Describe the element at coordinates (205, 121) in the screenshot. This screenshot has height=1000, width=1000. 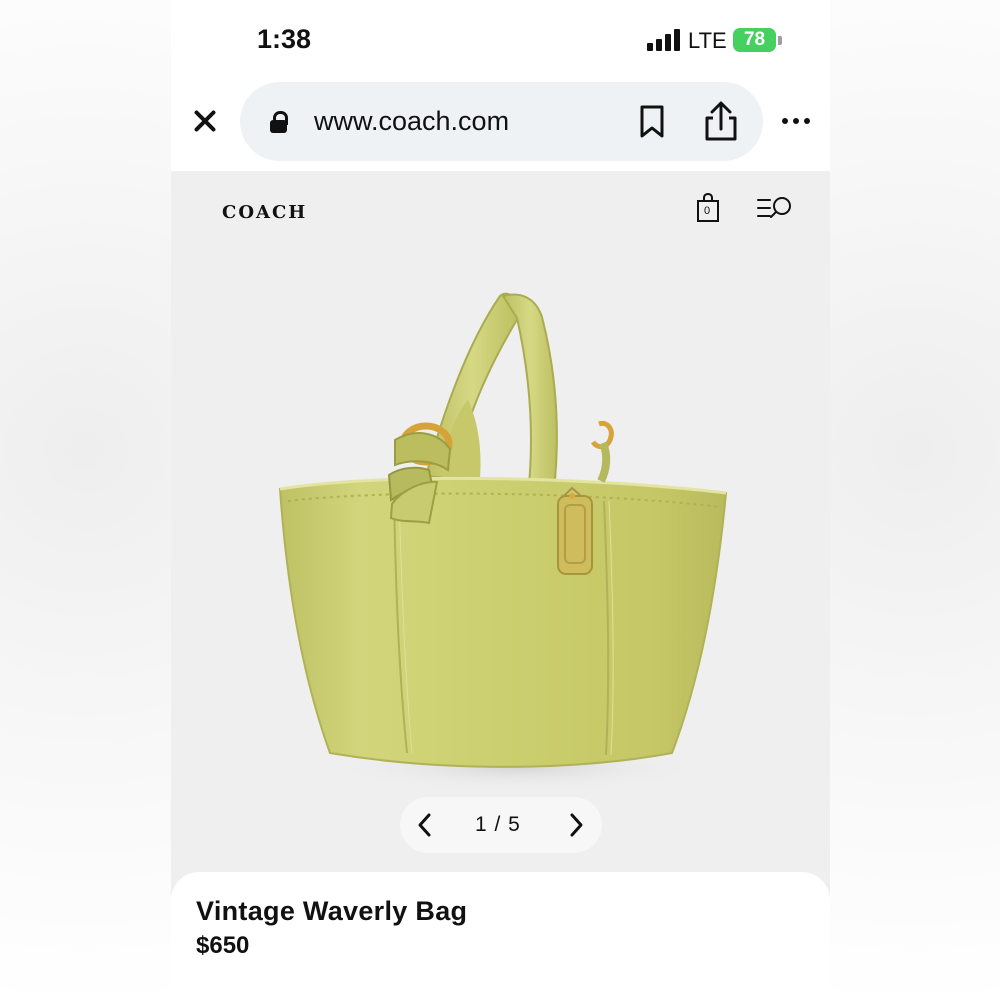
I see `close-icon` at that location.